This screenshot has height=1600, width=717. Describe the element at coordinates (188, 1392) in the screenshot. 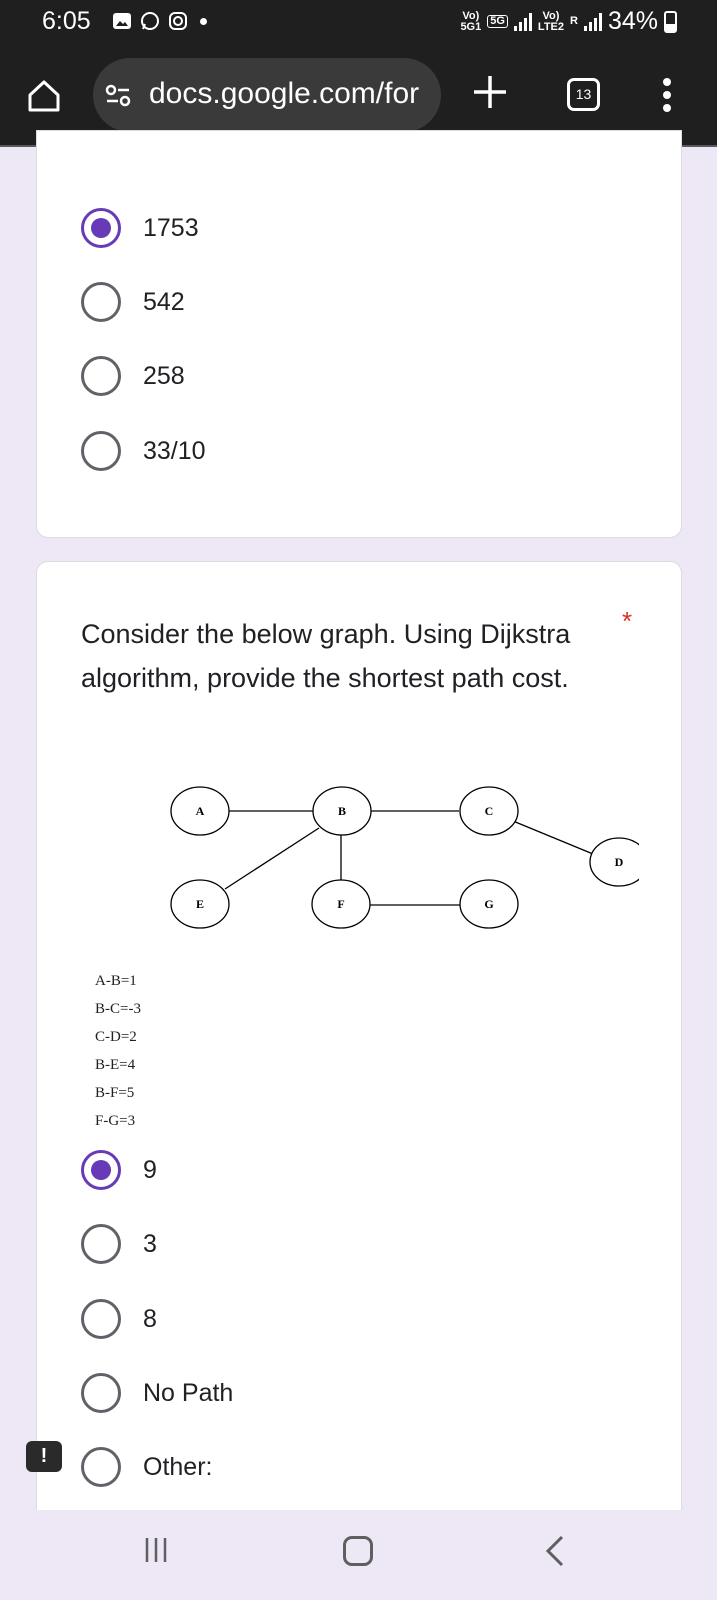

I see `option-label: No Path` at that location.